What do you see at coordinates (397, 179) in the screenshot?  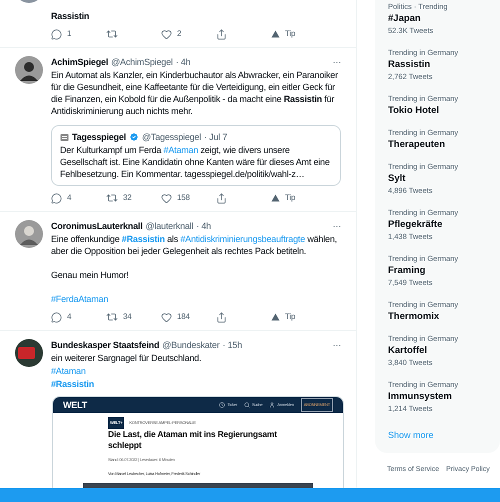 I see `trend-name: Sylt` at bounding box center [397, 179].